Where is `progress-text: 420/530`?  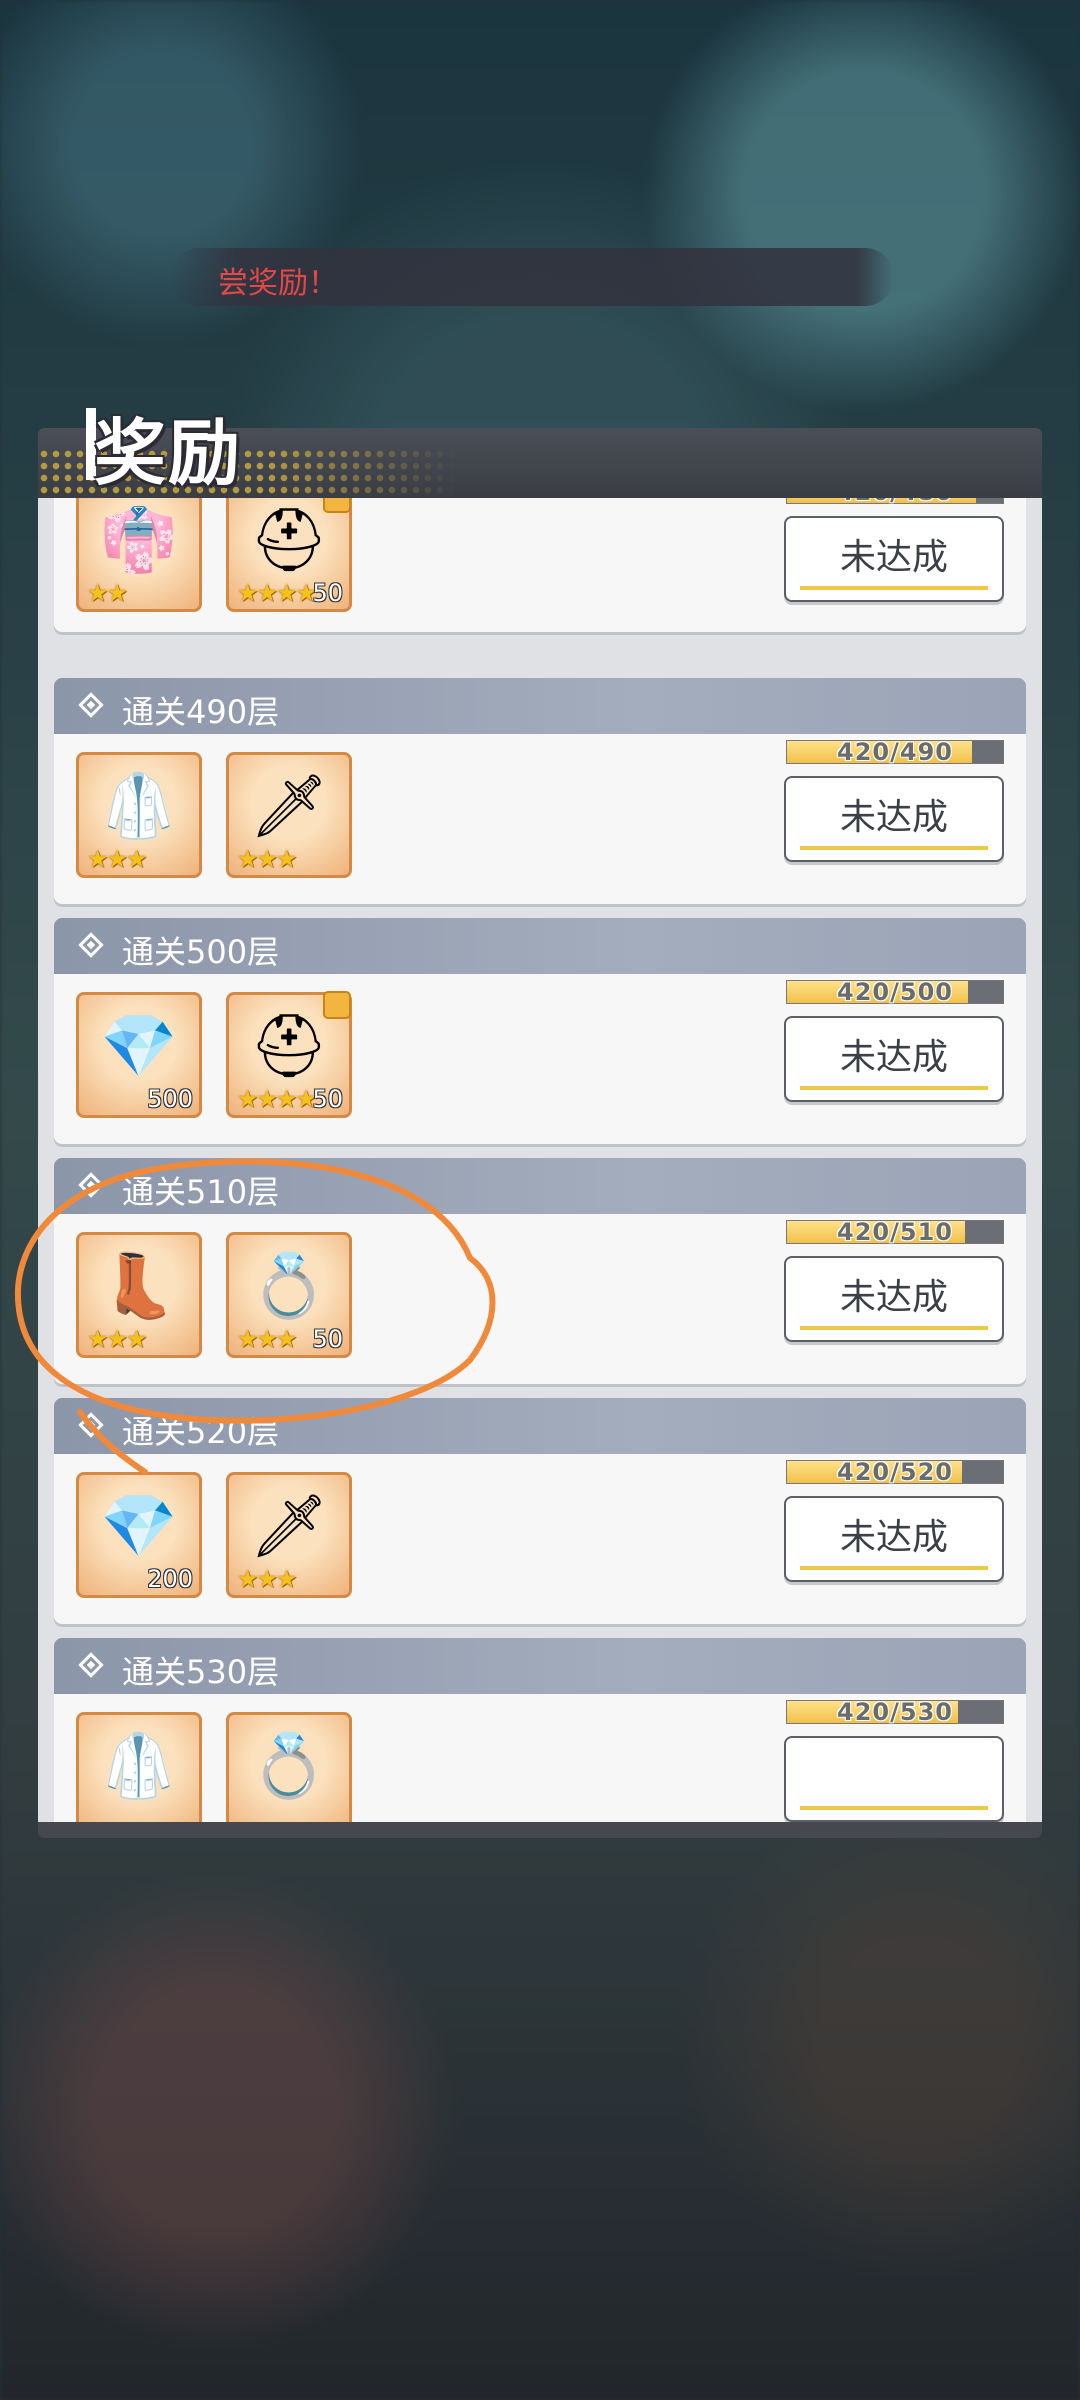
progress-text: 420/530 is located at coordinates (895, 1712).